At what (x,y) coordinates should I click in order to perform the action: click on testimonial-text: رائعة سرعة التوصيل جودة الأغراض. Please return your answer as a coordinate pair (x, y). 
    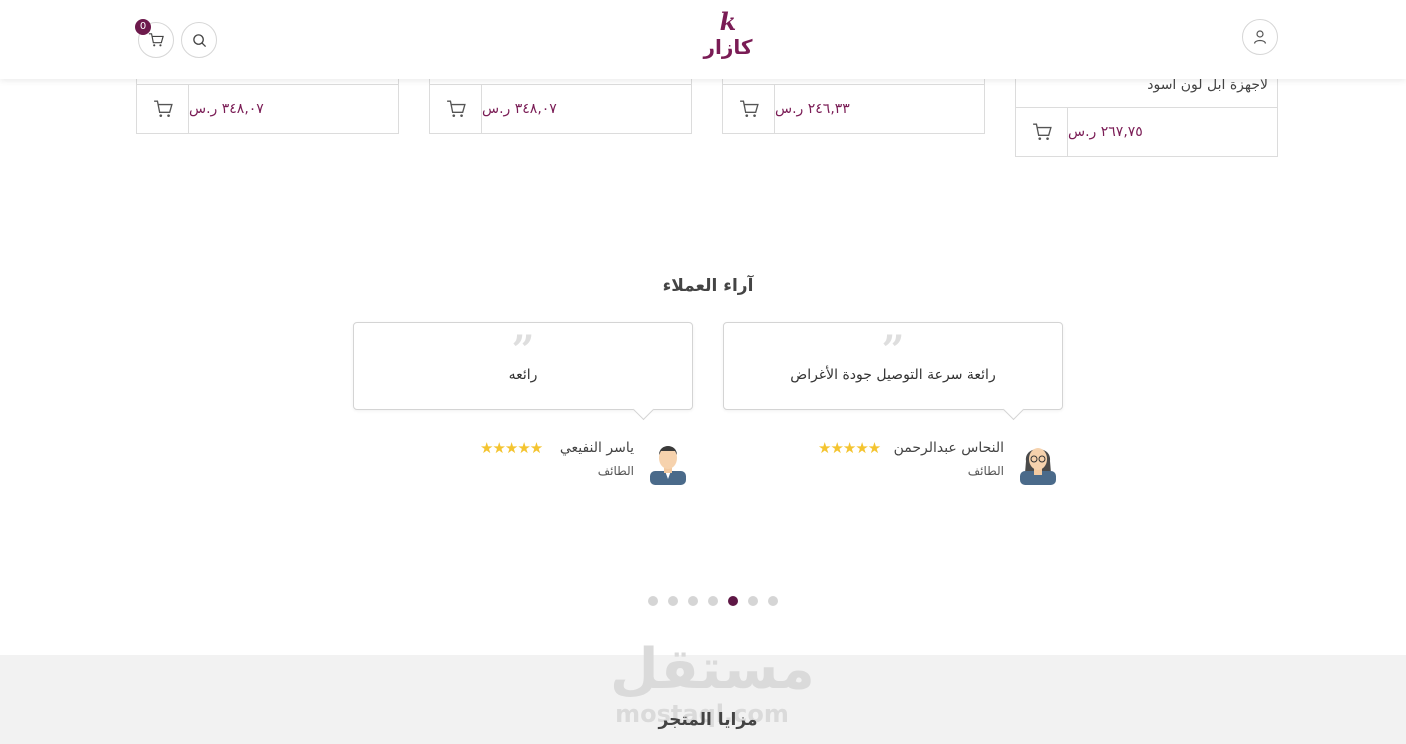
    Looking at the image, I should click on (893, 375).